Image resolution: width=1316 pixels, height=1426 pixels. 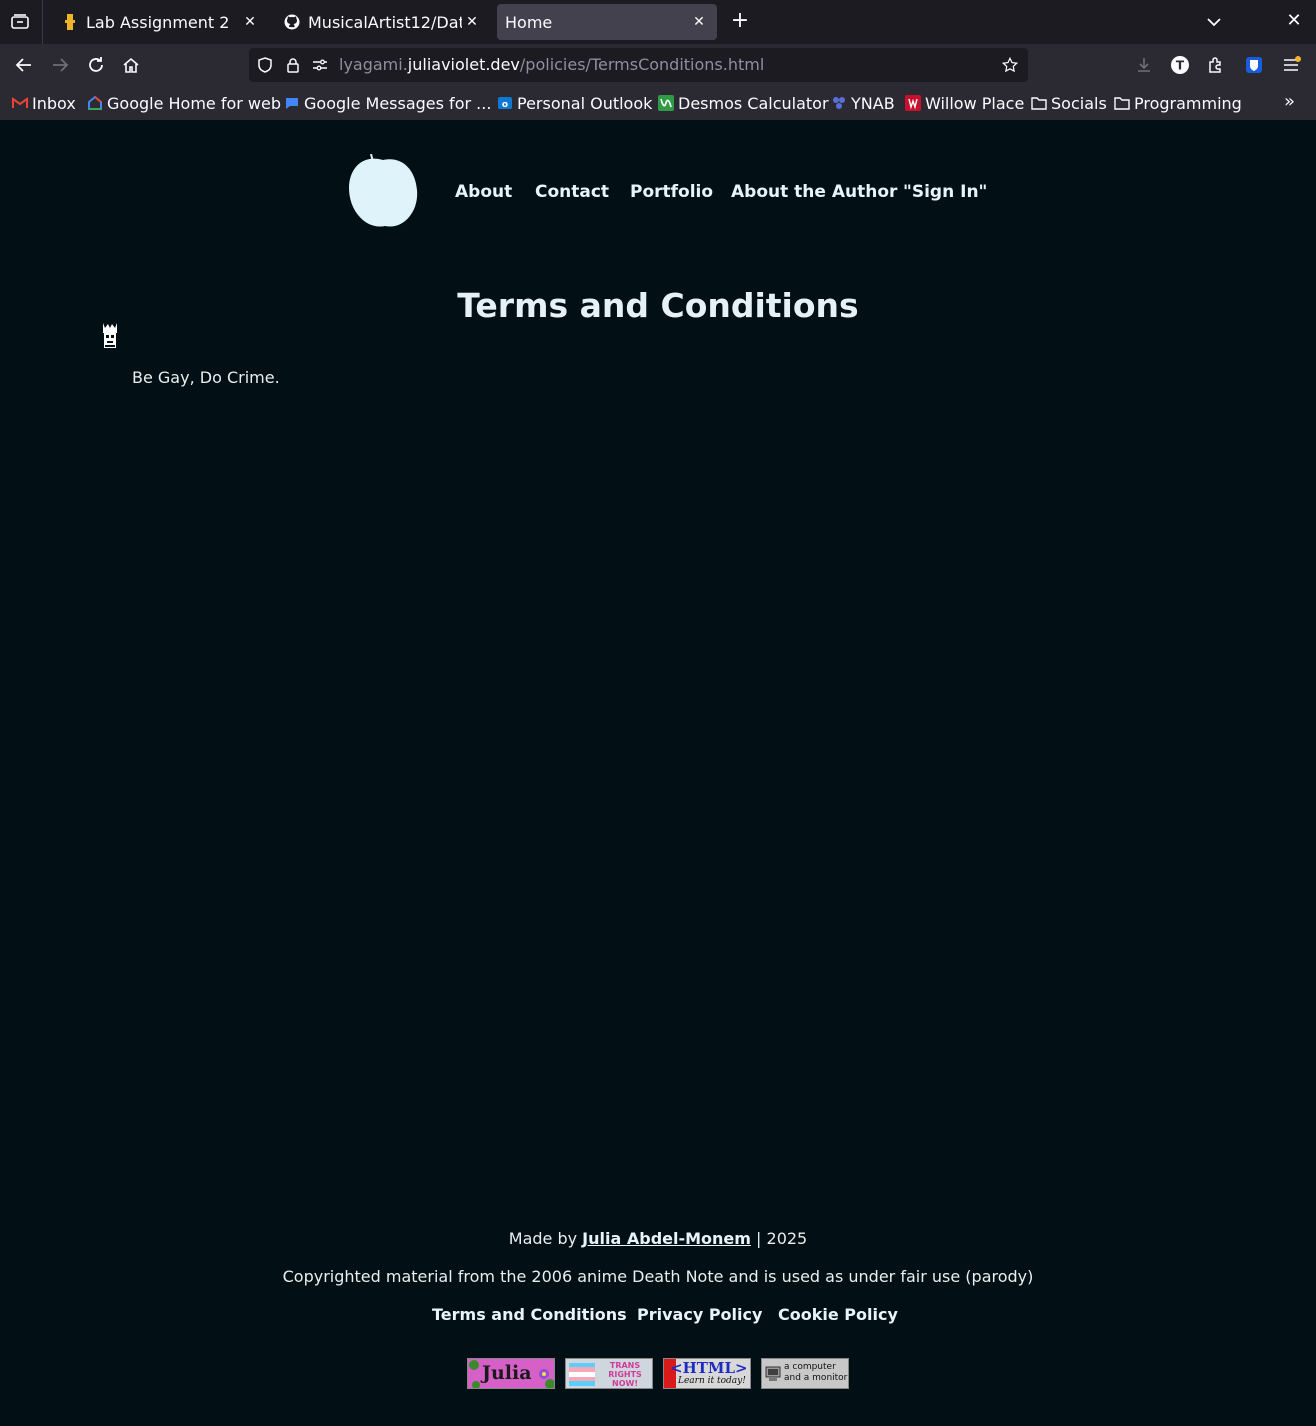 I want to click on bookmarks-overflow-button: », so click(x=1295, y=102).